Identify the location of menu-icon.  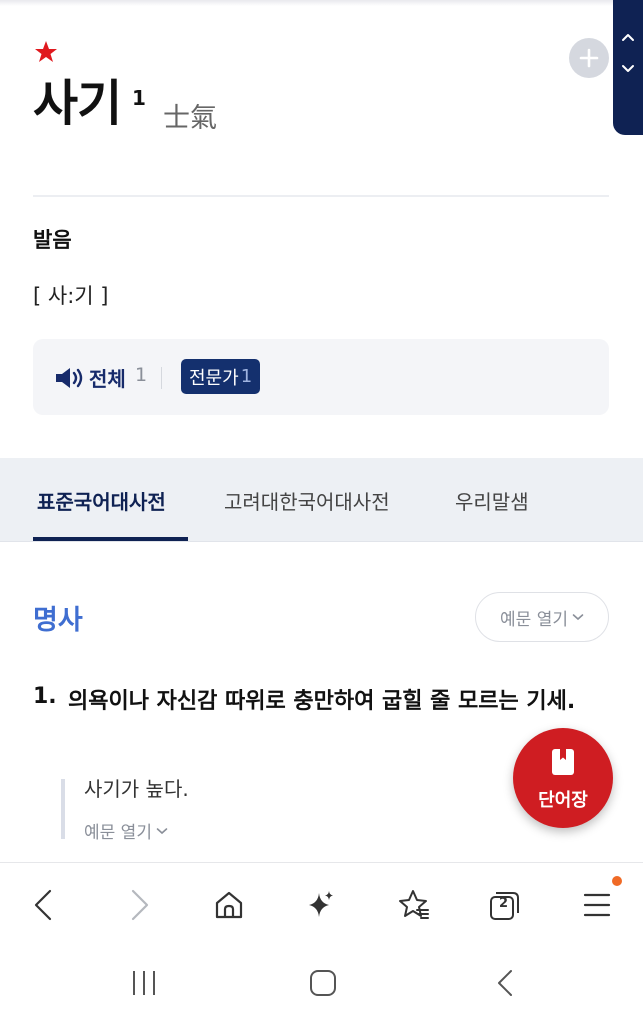
(597, 905).